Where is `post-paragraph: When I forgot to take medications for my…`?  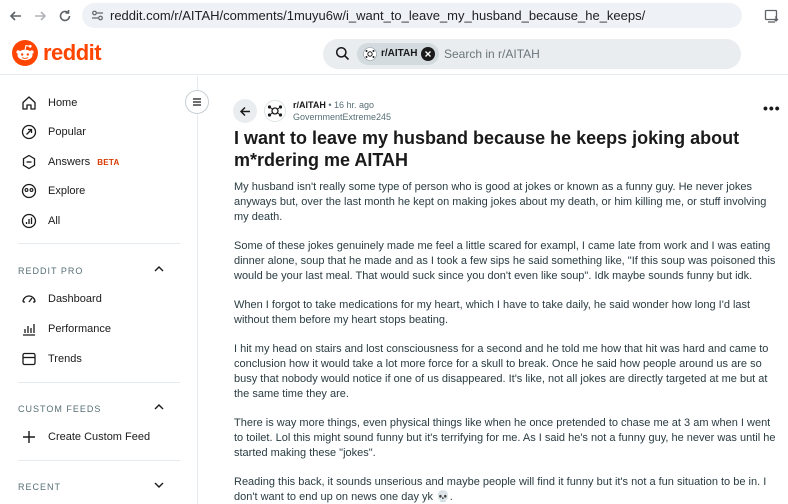
post-paragraph: When I forgot to take medications for my… is located at coordinates (492, 312).